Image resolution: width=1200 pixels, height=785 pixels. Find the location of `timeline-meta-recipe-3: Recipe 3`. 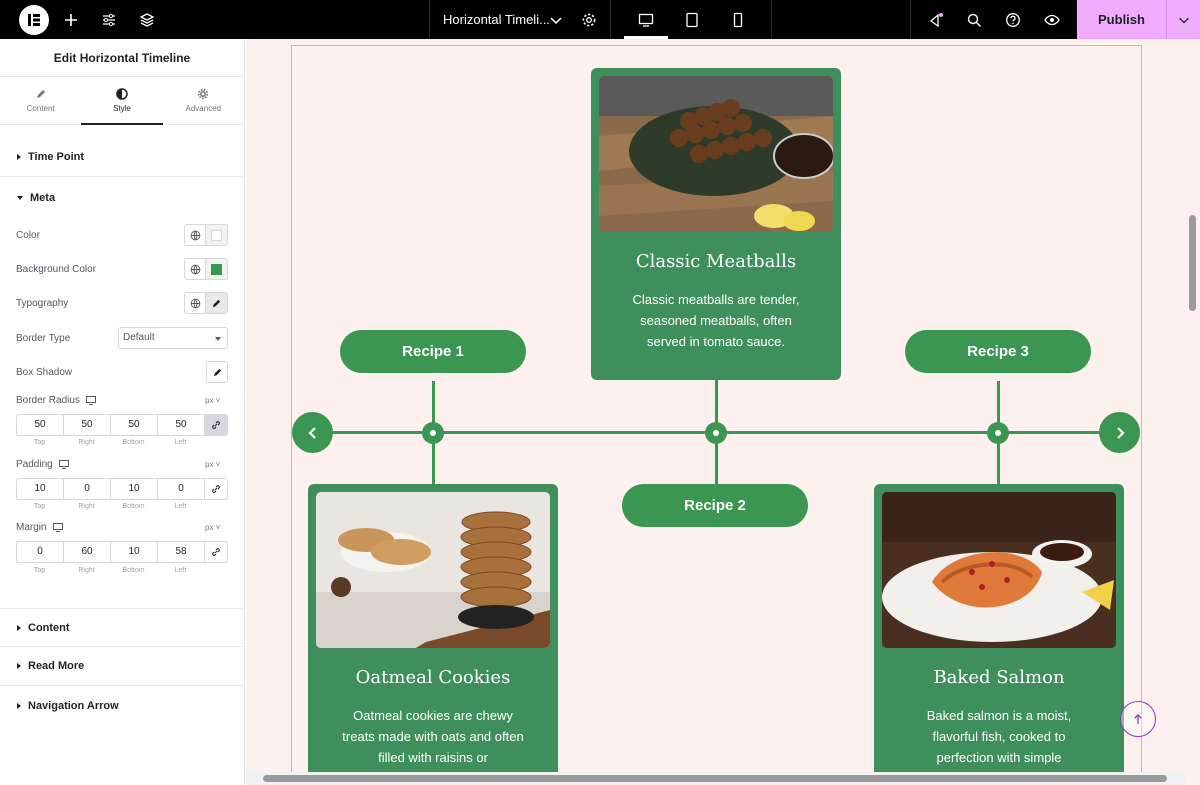

timeline-meta-recipe-3: Recipe 3 is located at coordinates (998, 351).